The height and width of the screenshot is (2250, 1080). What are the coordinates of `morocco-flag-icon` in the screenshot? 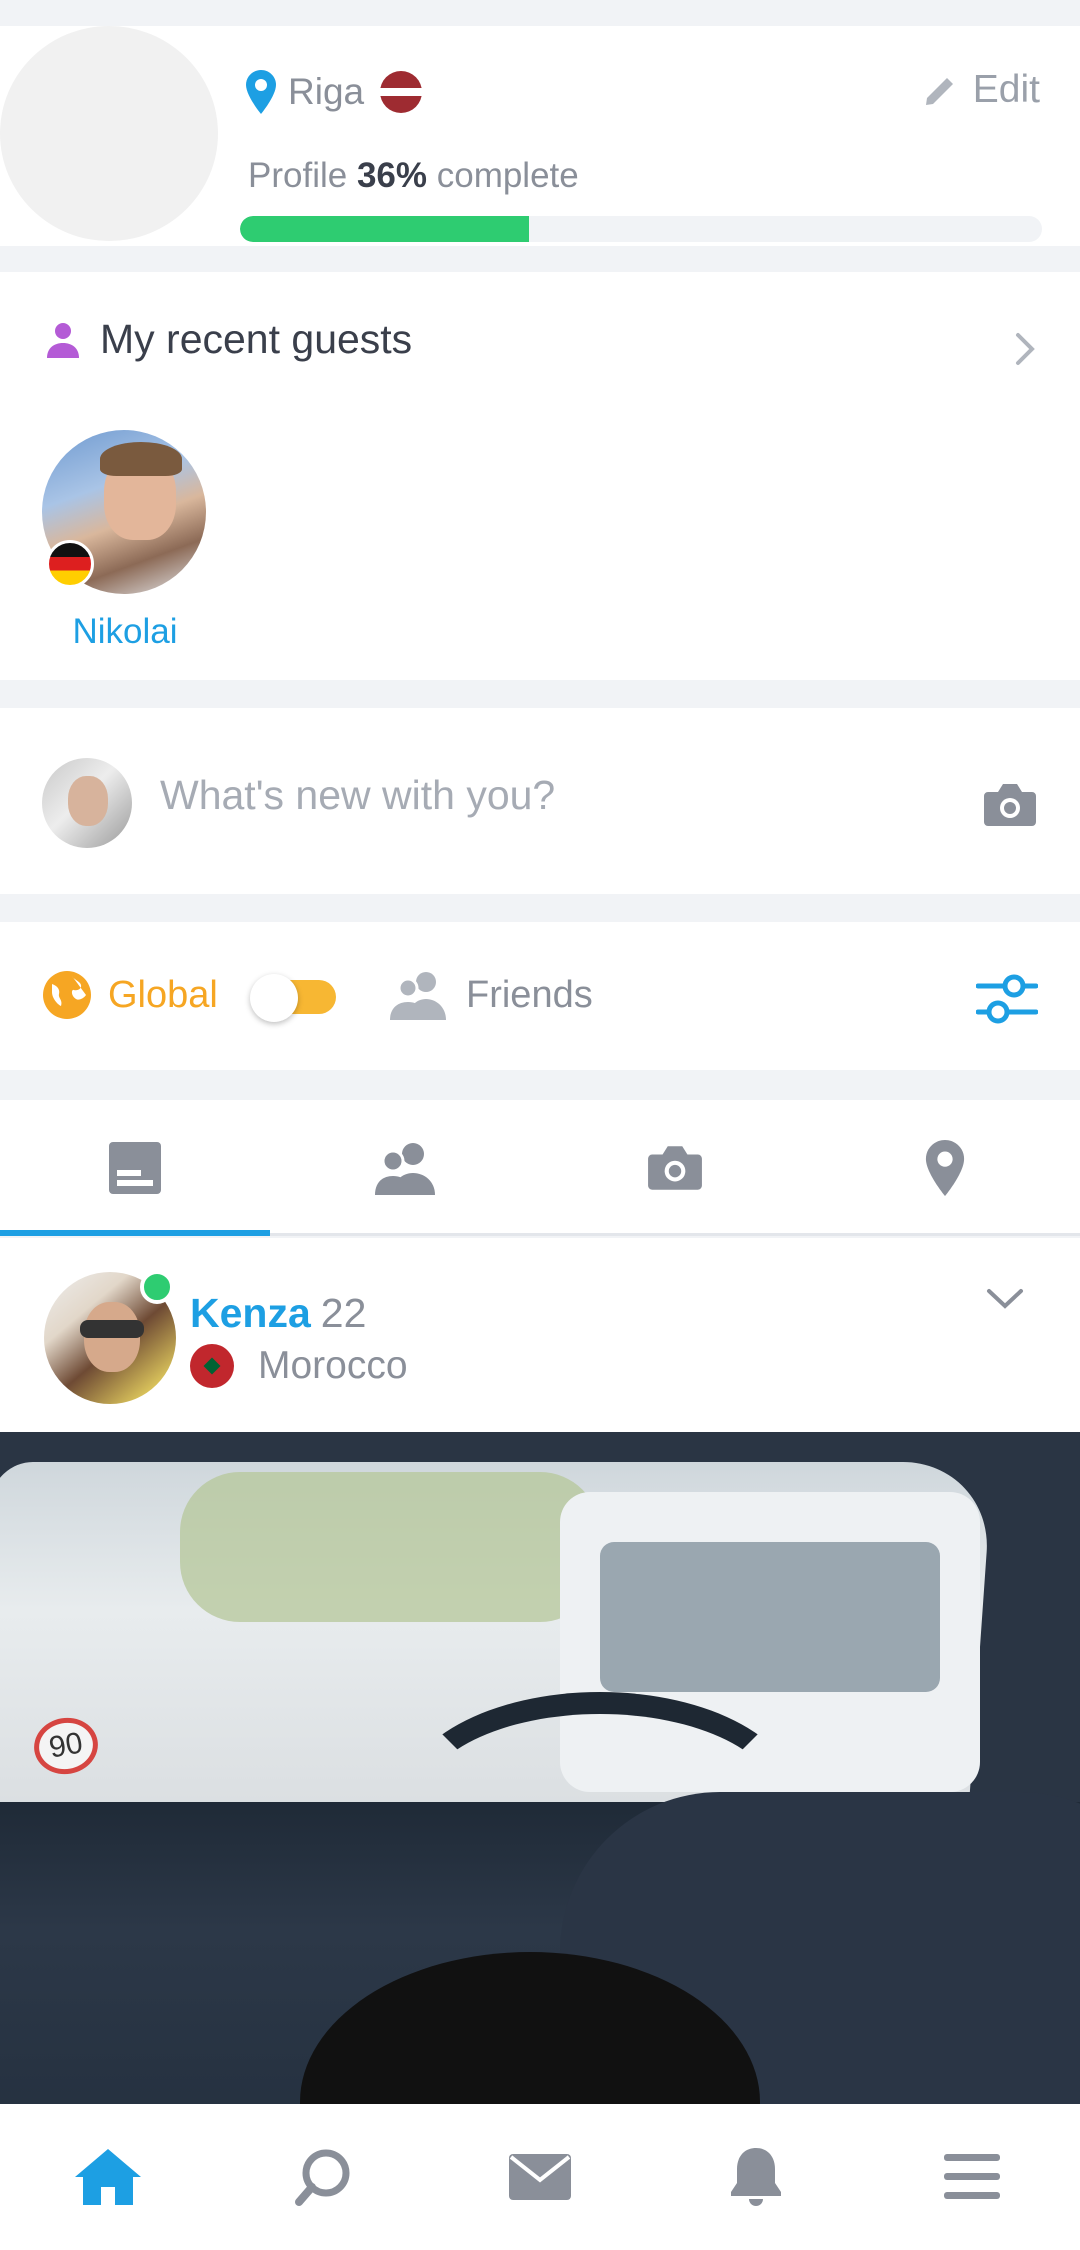 It's located at (212, 1366).